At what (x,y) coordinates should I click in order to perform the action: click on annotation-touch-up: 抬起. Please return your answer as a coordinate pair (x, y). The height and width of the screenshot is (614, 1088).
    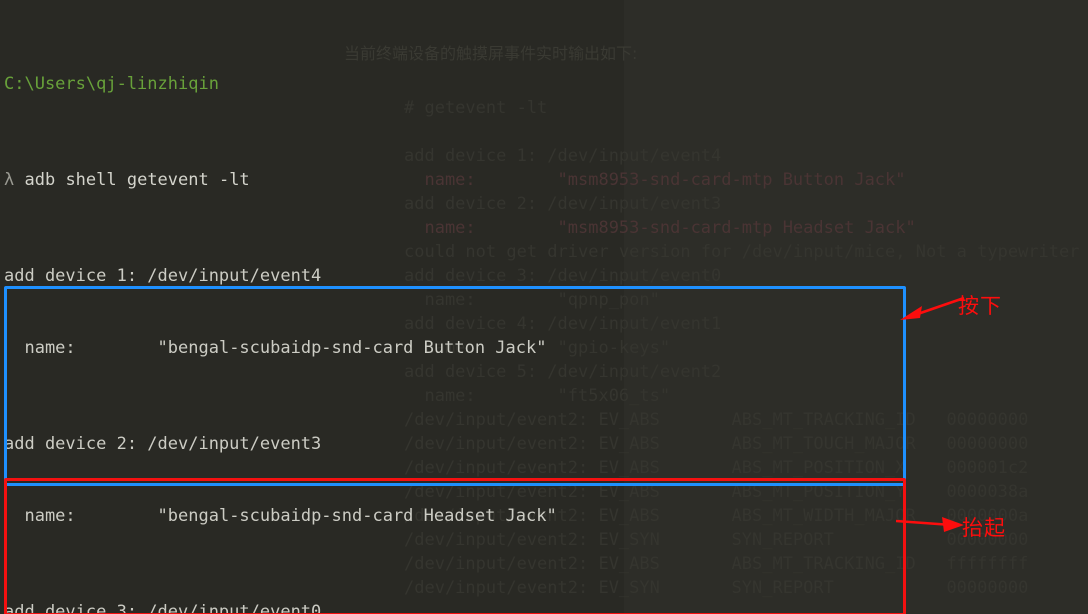
    Looking at the image, I should click on (984, 528).